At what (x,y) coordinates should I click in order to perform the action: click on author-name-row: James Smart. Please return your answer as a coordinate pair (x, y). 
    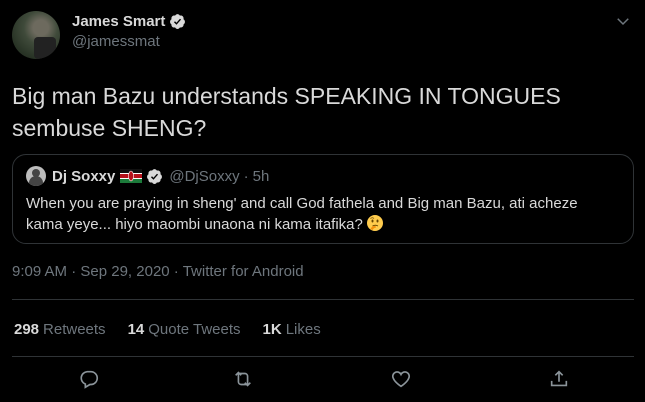
    Looking at the image, I should click on (129, 21).